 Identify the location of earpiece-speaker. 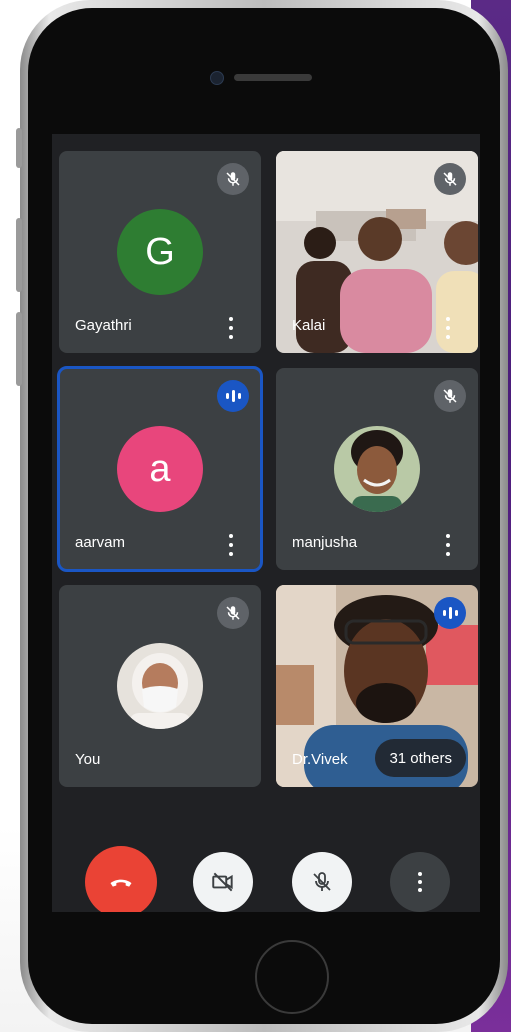
(273, 77).